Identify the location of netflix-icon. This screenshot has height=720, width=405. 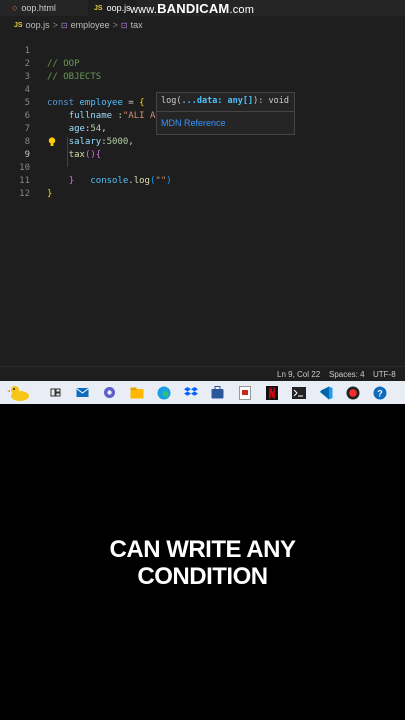
(271, 392).